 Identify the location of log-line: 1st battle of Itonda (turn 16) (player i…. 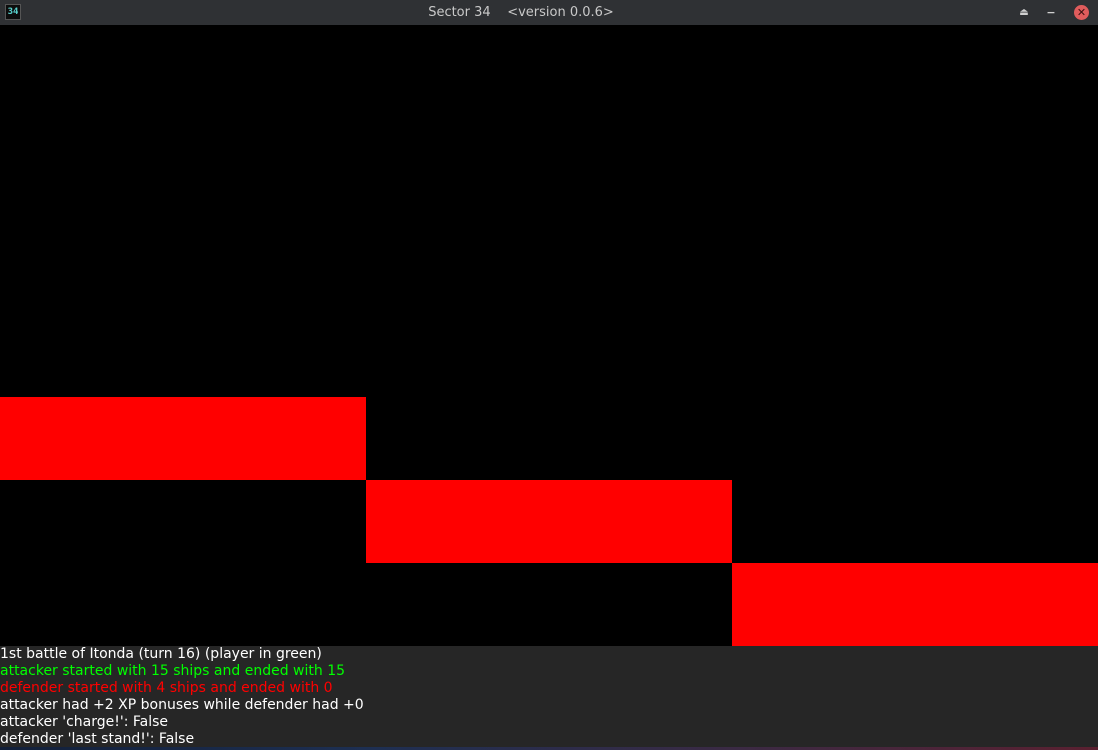
(161, 654).